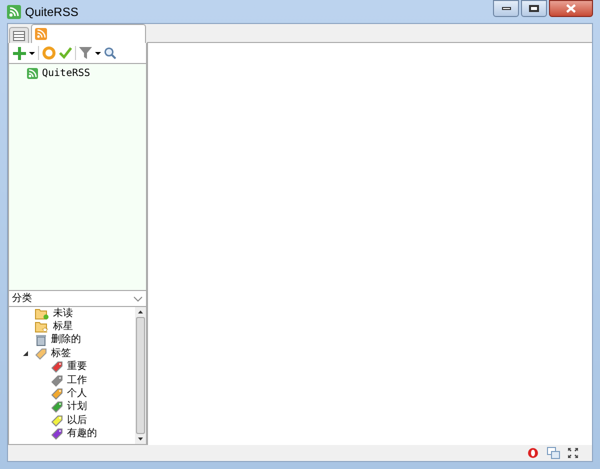 This screenshot has height=469, width=600. What do you see at coordinates (77, 367) in the screenshot?
I see `label-item: 重要` at bounding box center [77, 367].